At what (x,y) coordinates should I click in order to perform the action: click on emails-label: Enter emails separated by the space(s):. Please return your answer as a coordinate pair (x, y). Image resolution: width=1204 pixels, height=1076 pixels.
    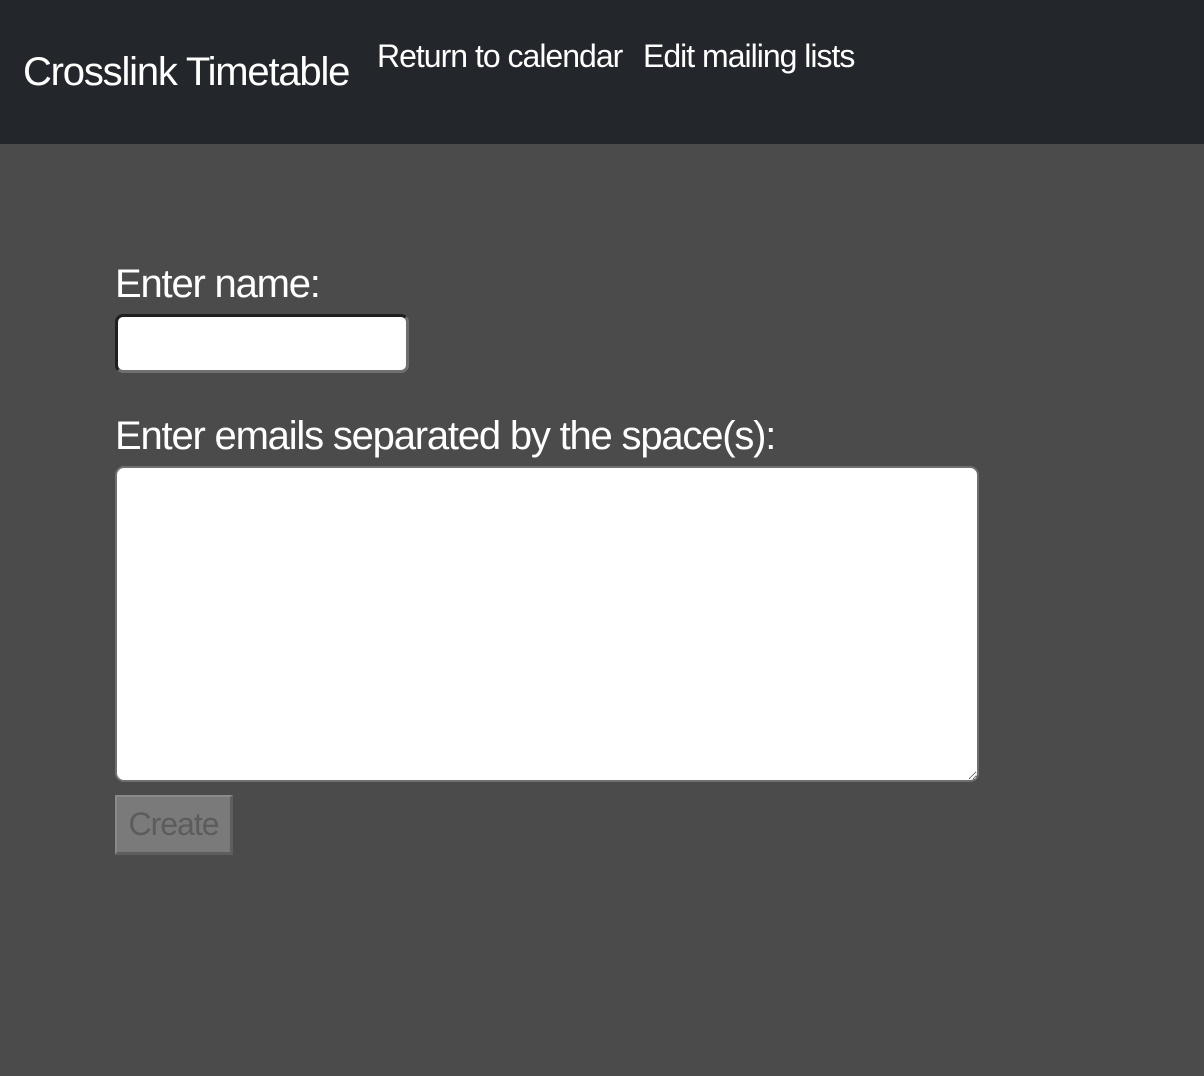
    Looking at the image, I should click on (445, 436).